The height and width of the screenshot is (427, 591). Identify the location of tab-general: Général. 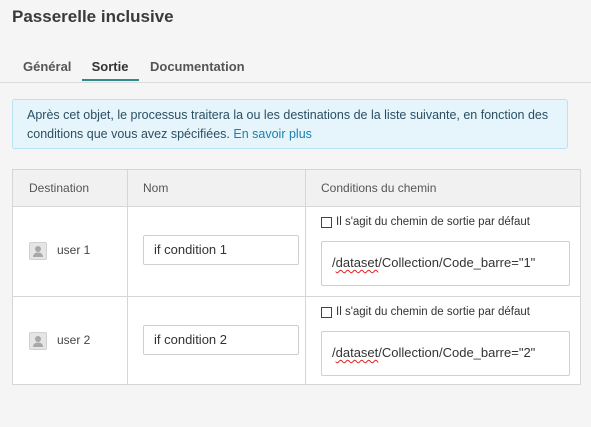
(47, 66).